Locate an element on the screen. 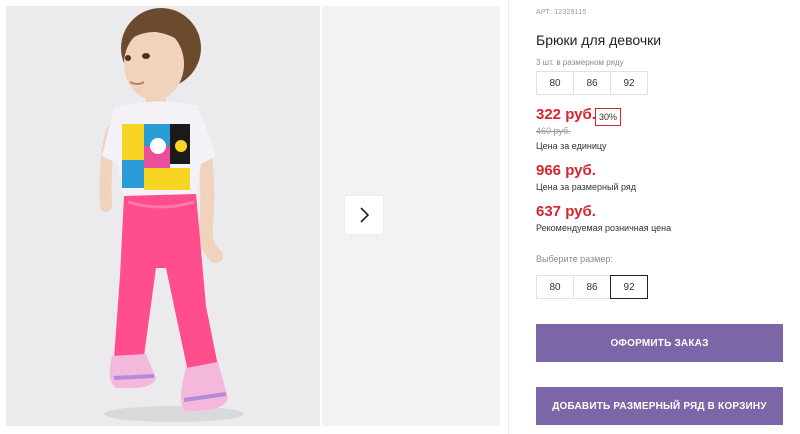 This screenshot has width=800, height=434. size-row-item: 86 is located at coordinates (592, 83).